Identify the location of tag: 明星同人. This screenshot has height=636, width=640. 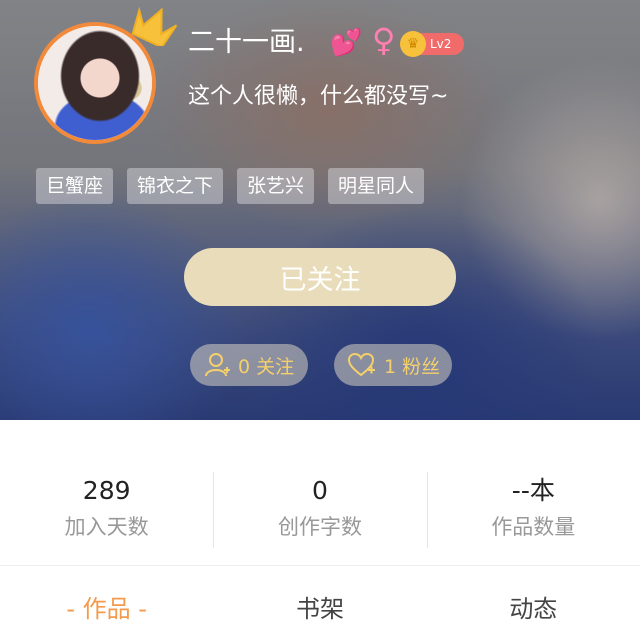
(376, 186).